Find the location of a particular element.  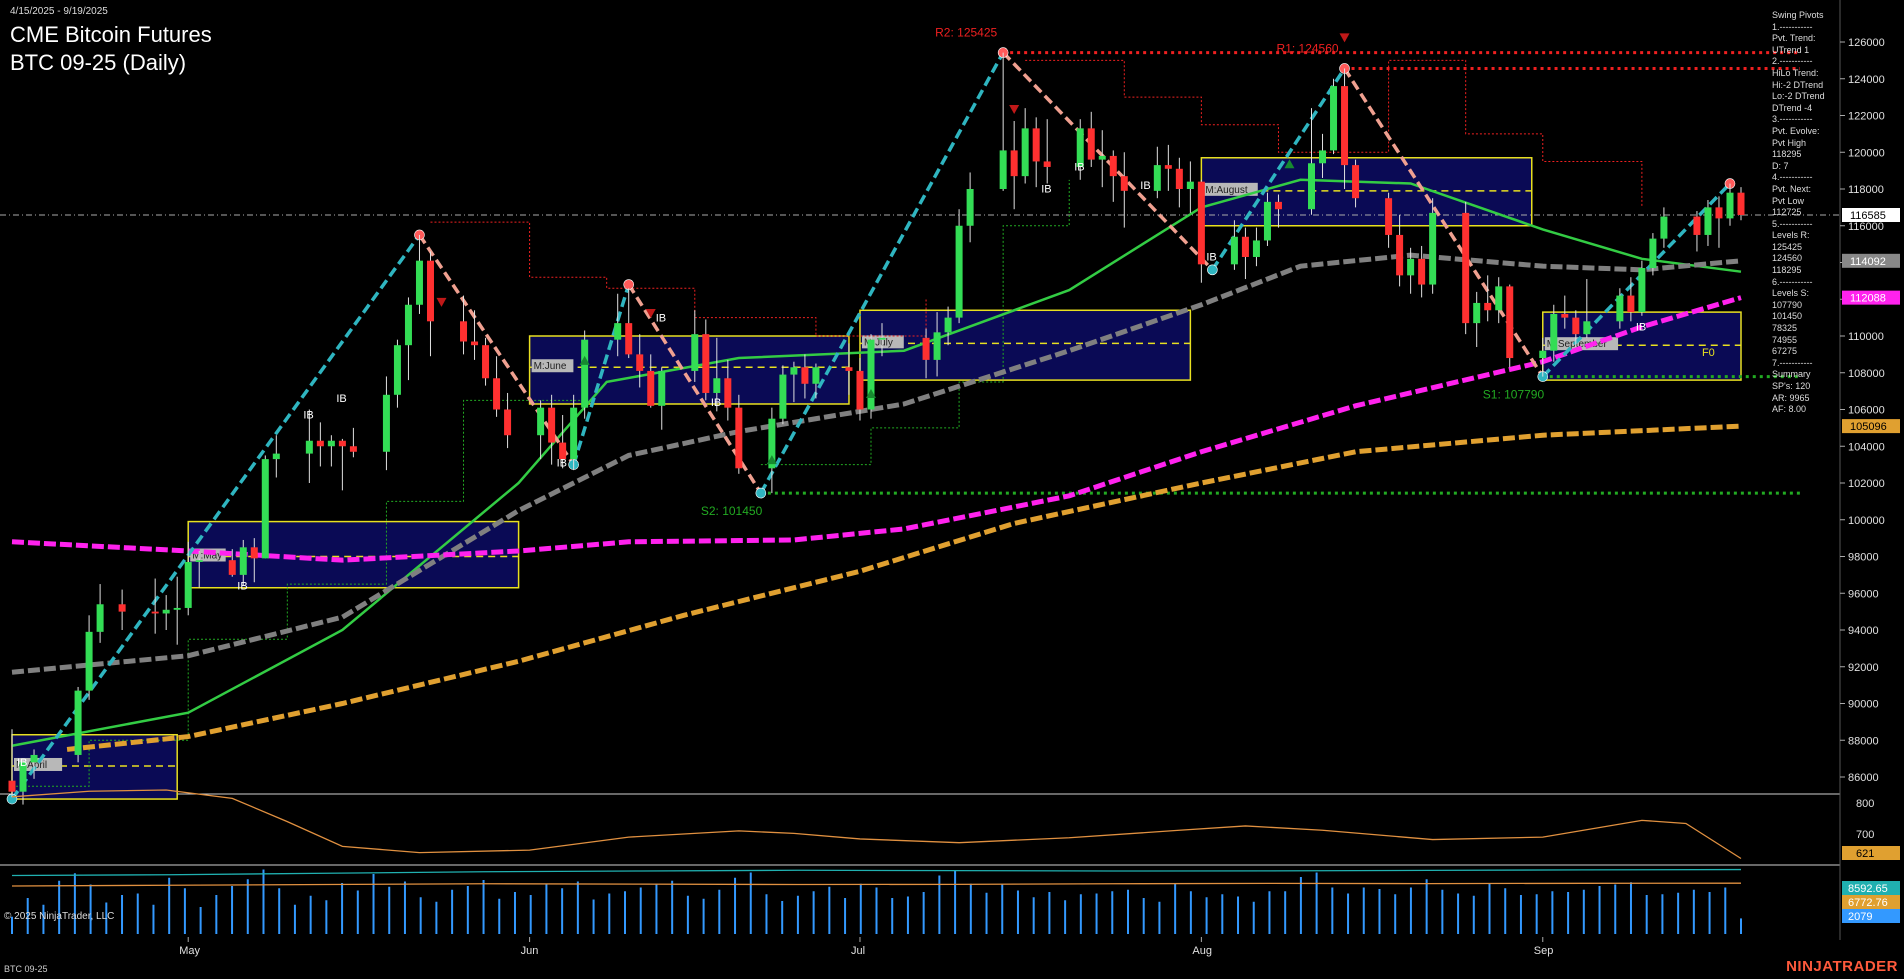

price-tick-label: 102000 is located at coordinates (1866, 484).